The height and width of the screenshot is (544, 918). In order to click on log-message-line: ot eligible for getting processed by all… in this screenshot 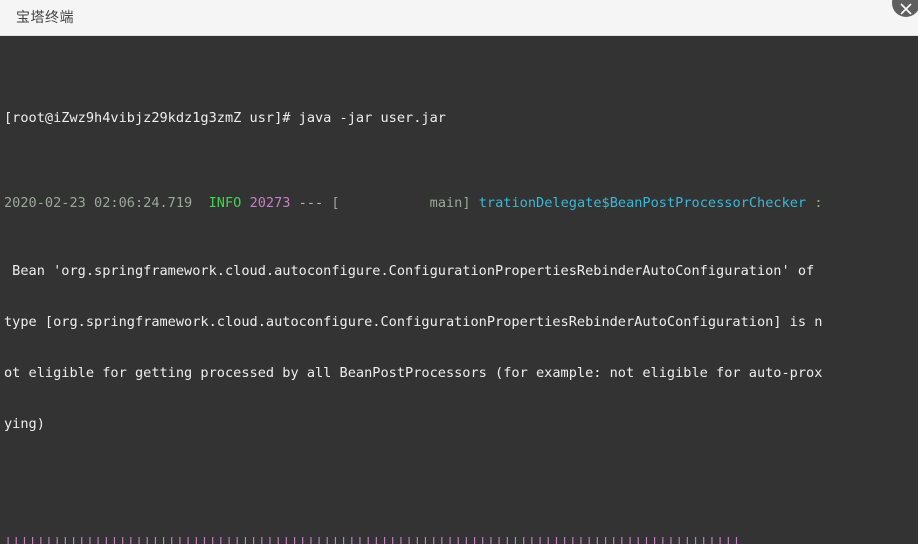, I will do `click(413, 373)`.